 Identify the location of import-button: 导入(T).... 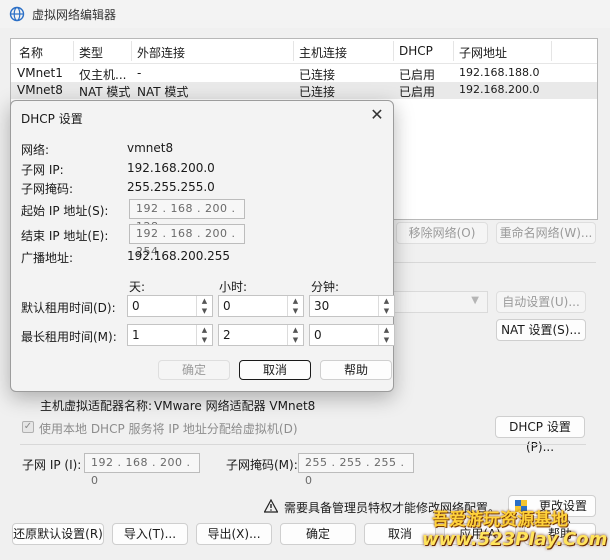
(150, 534).